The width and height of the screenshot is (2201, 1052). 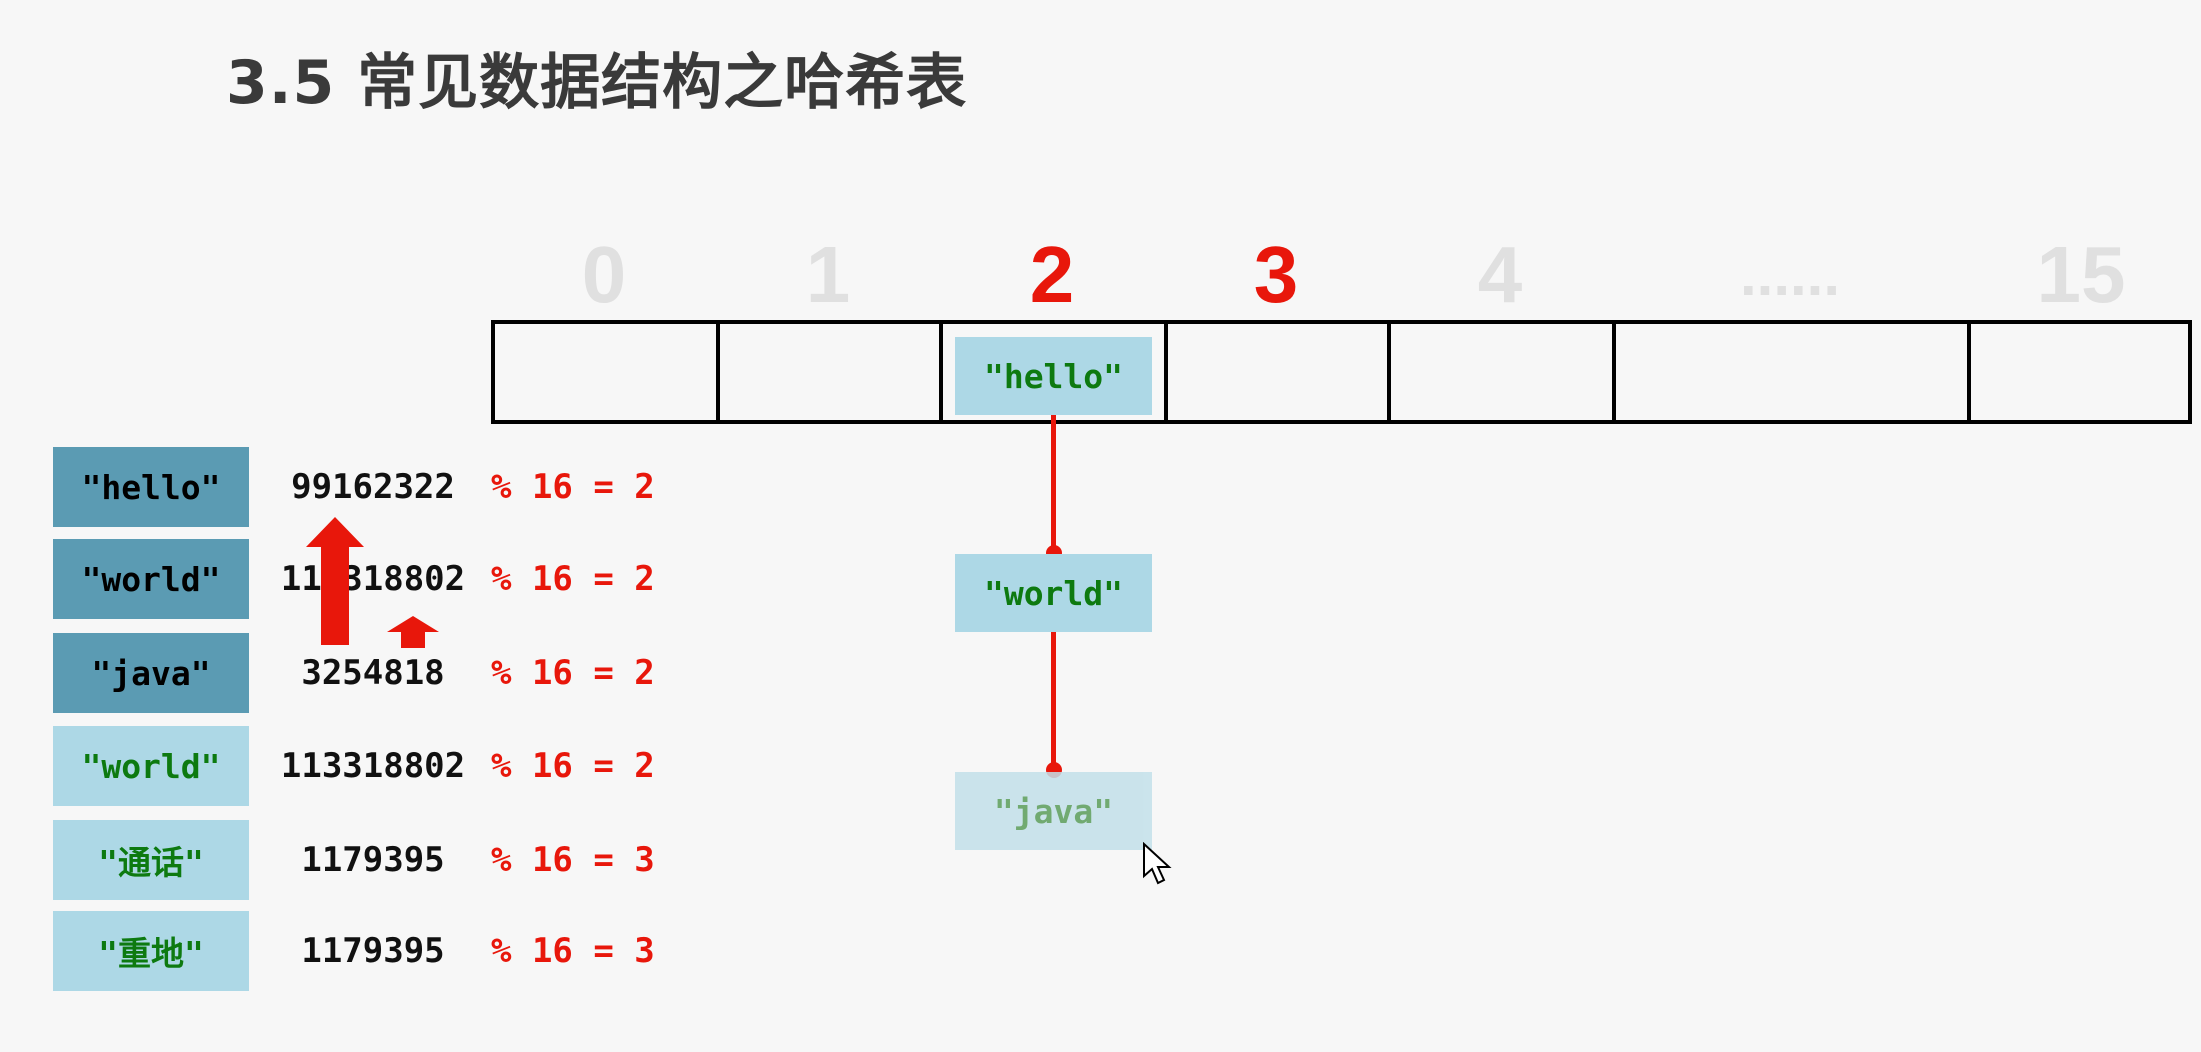 I want to click on row-key: "通话", so click(x=151, y=860).